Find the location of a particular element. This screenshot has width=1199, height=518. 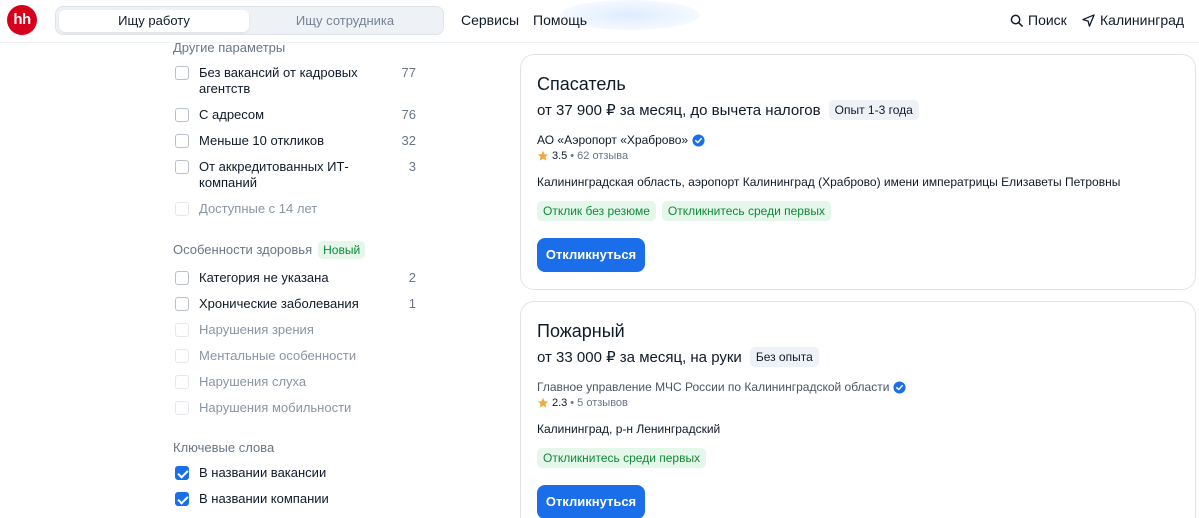

section-title-health: Особенности здоровья Новый is located at coordinates (269, 250).